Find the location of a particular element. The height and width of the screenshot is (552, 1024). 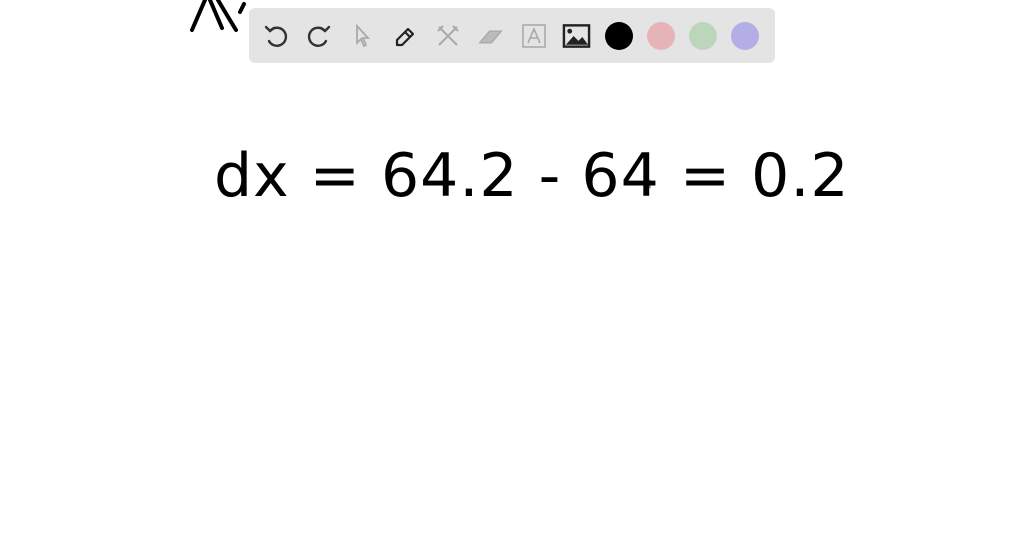

color-purple is located at coordinates (745, 35).